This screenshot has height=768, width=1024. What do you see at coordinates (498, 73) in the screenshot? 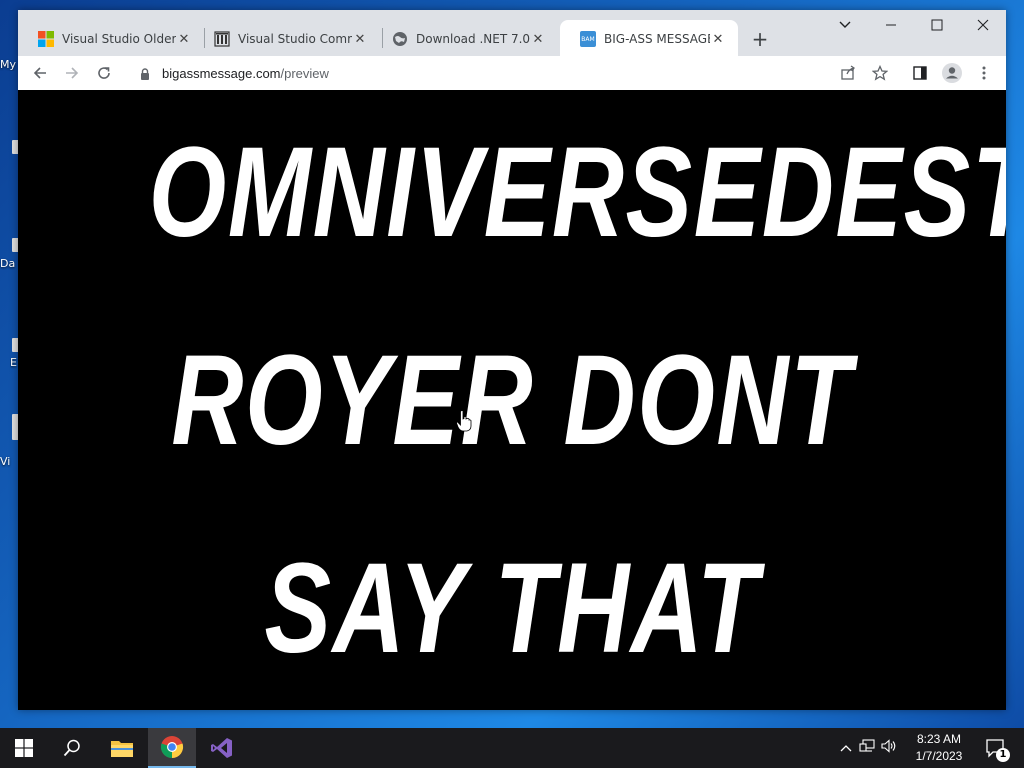
I see `address-bar: bigassmessage.com/preview` at bounding box center [498, 73].